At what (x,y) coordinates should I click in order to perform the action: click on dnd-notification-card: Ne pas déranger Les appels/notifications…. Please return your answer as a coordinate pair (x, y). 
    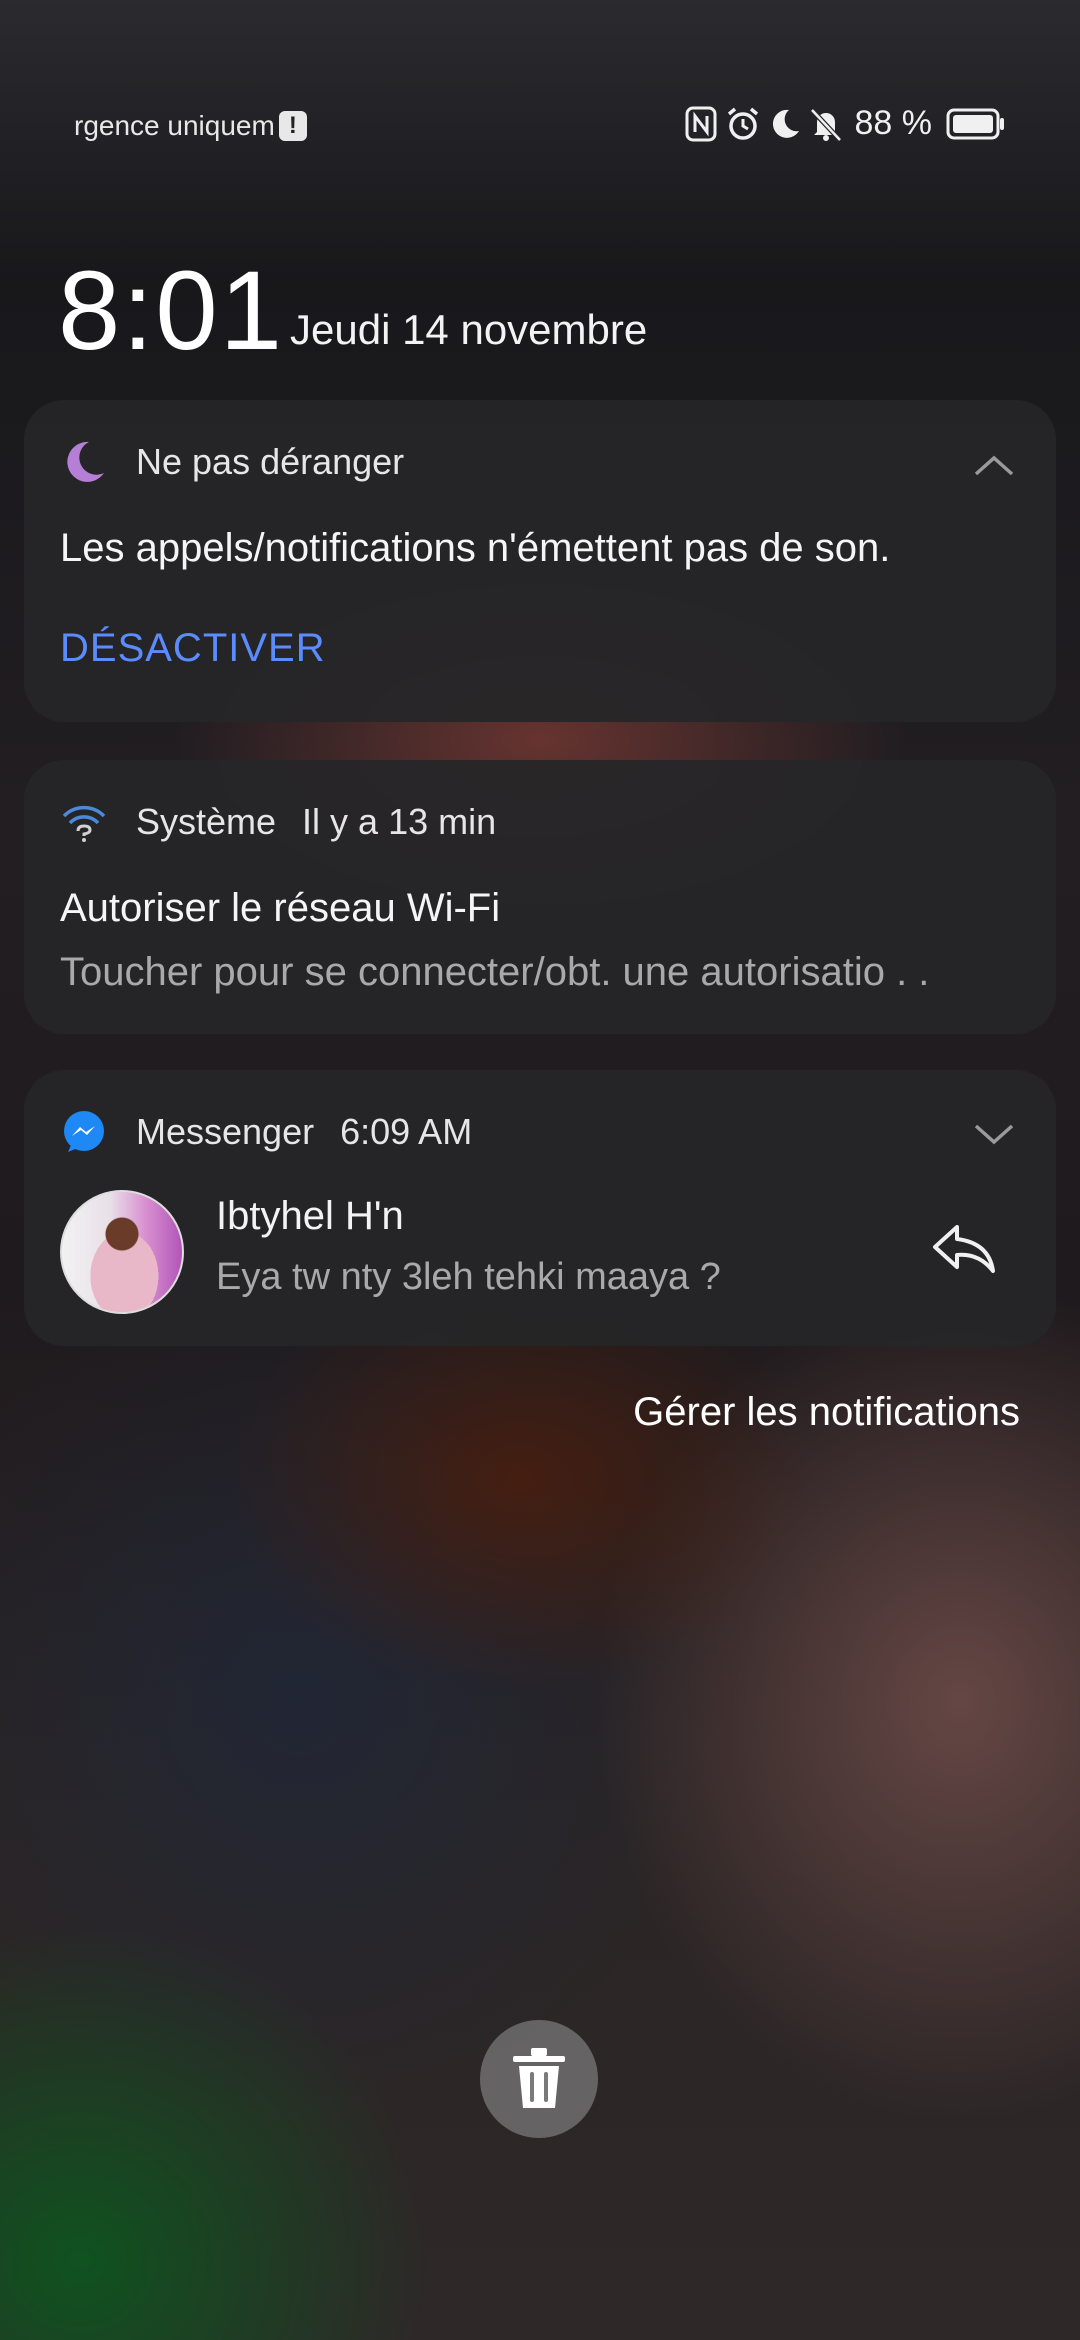
    Looking at the image, I should click on (540, 561).